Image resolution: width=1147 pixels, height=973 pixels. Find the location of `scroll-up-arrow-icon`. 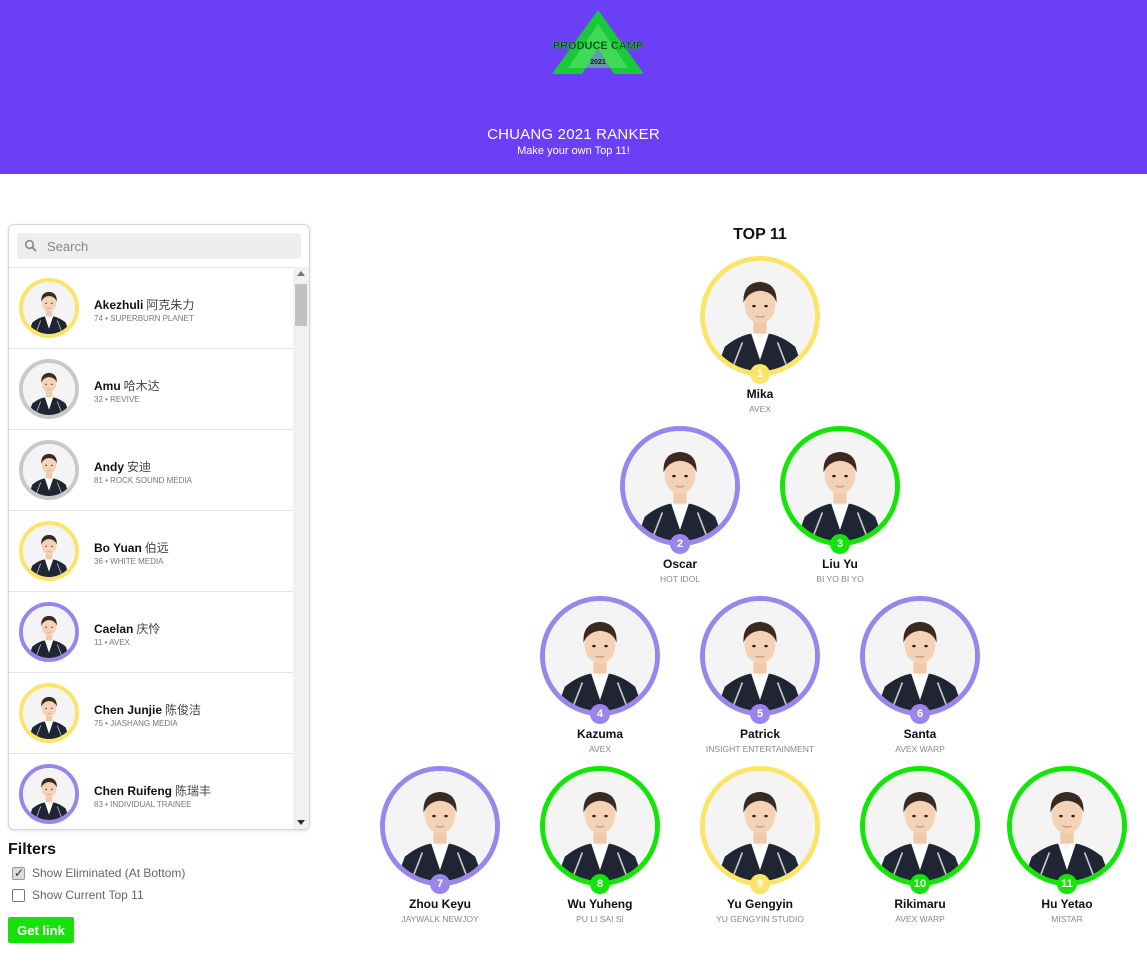

scroll-up-arrow-icon is located at coordinates (301, 273).